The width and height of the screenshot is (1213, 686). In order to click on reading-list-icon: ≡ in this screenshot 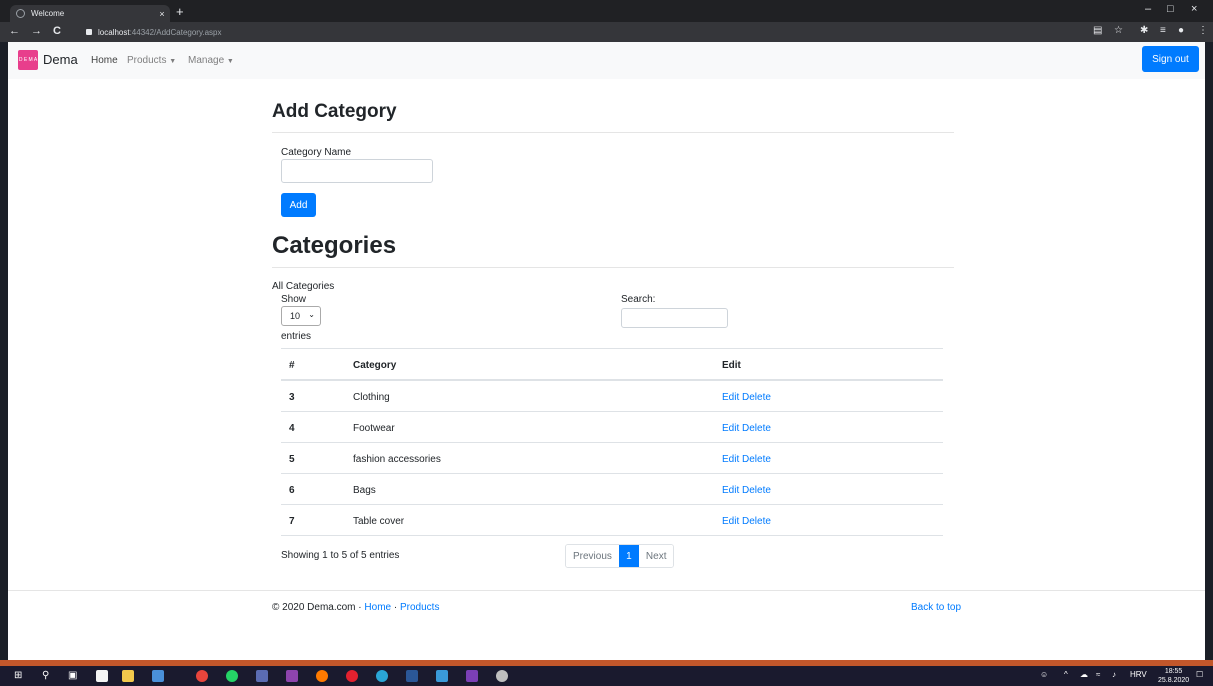, I will do `click(1163, 30)`.